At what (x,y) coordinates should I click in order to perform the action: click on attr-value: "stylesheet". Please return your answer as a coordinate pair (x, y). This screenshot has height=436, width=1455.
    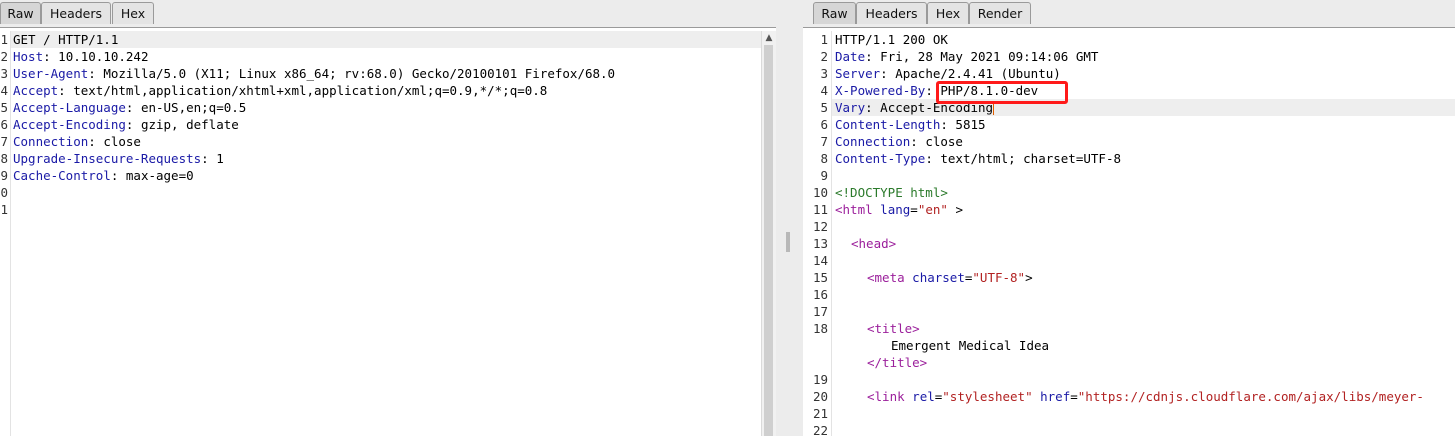
    Looking at the image, I should click on (987, 396).